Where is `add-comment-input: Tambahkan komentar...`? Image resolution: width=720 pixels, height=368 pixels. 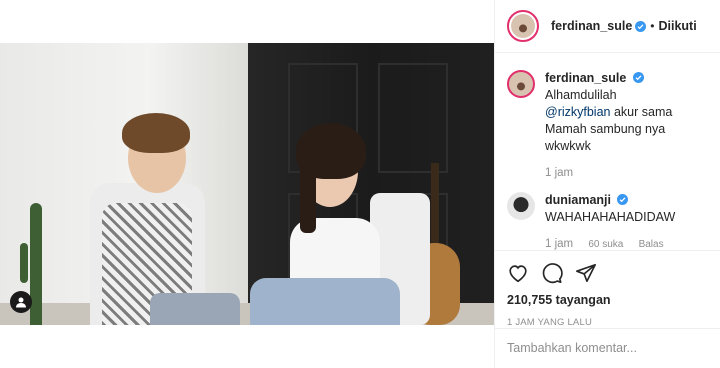
add-comment-input: Tambahkan komentar... is located at coordinates (607, 348).